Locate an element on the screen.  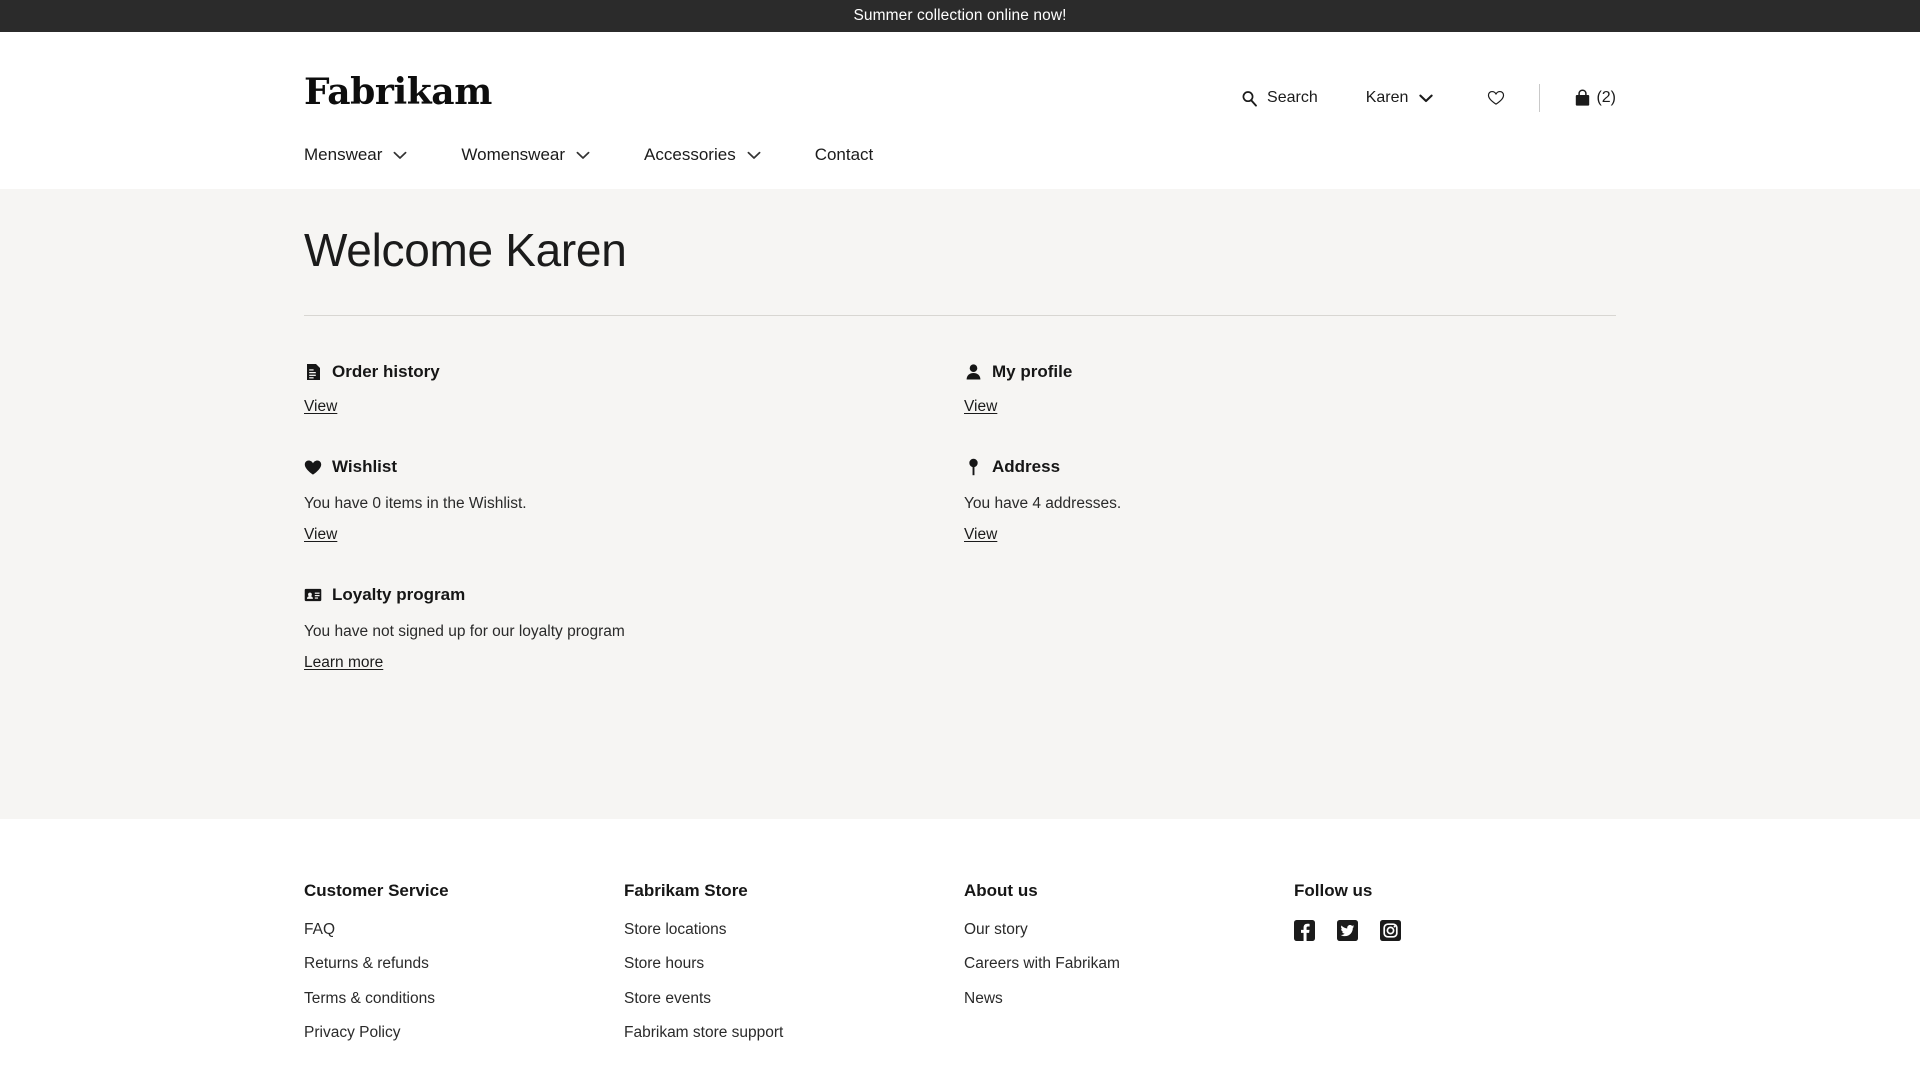
bag-count: (2) is located at coordinates (1606, 97).